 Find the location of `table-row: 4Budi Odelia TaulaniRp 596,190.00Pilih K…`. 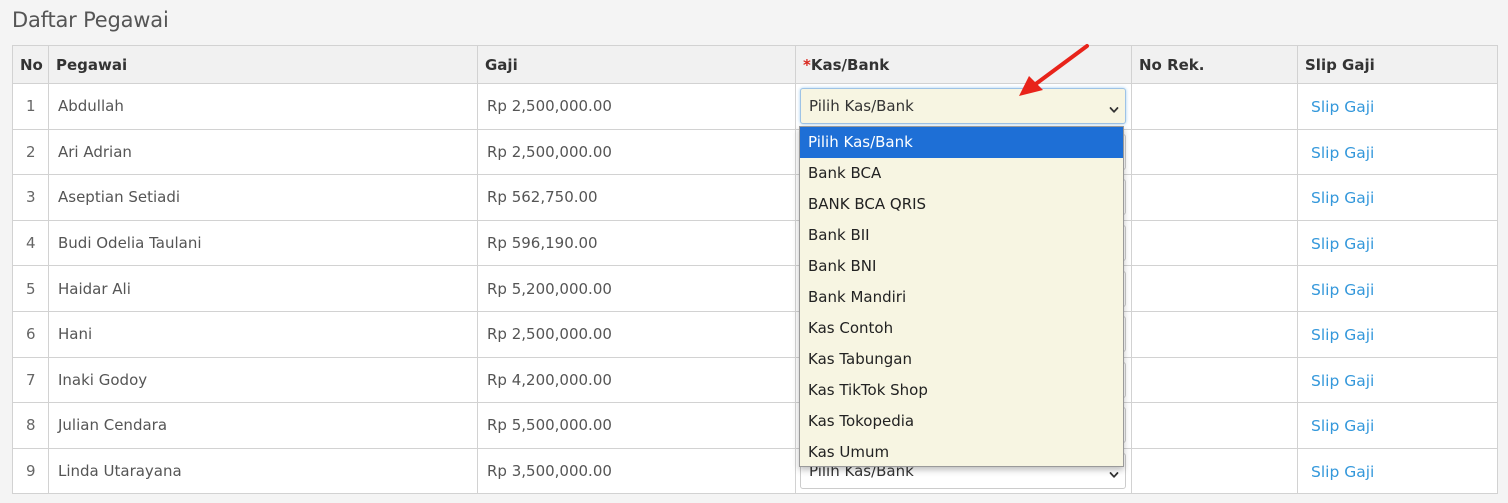

table-row: 4Budi Odelia TaulaniRp 596,190.00Pilih K… is located at coordinates (755, 243).